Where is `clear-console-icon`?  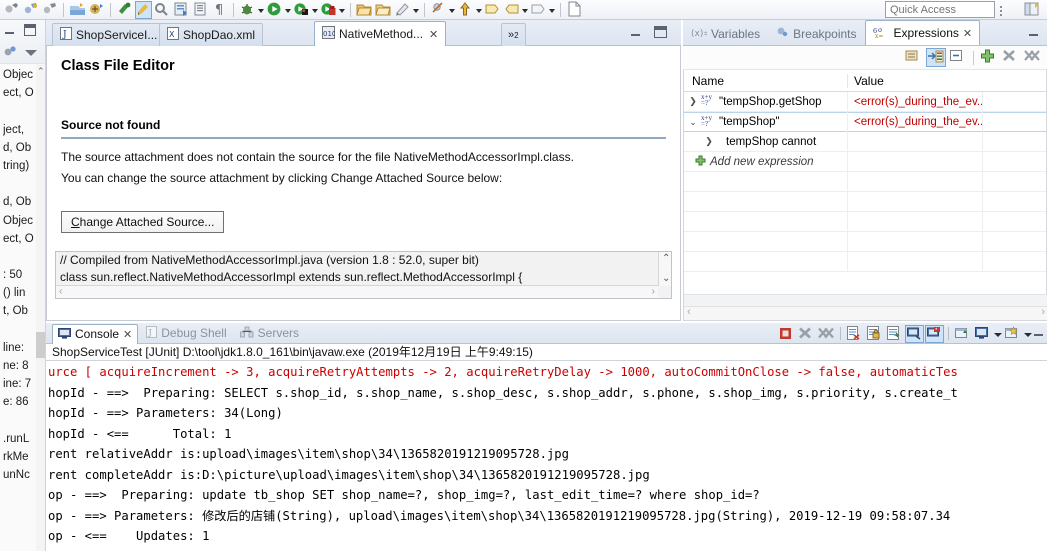
clear-console-icon is located at coordinates (854, 334).